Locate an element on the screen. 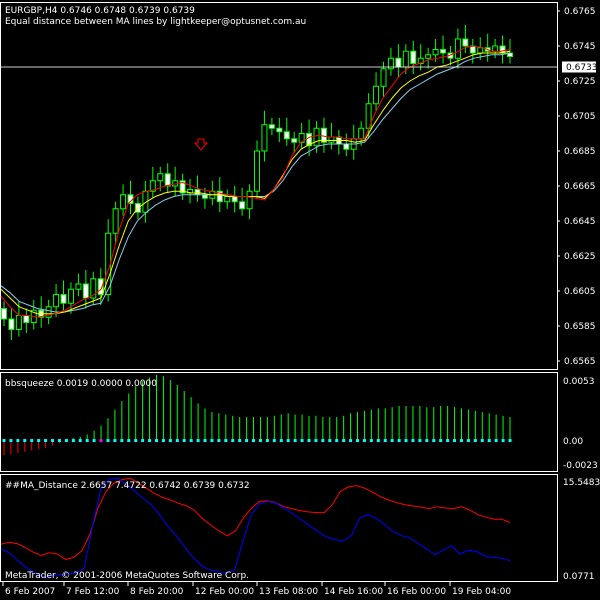 This screenshot has height=600, width=600. price-tick-label: 0.6585 is located at coordinates (580, 327).